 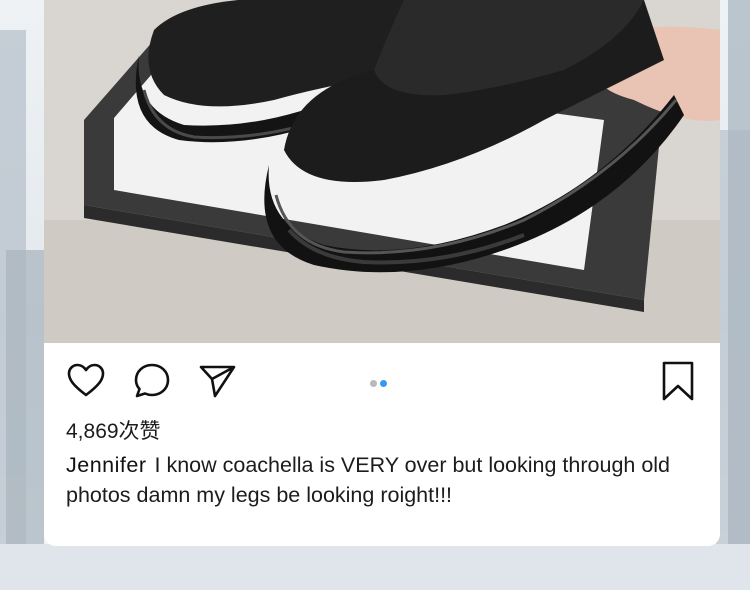 What do you see at coordinates (106, 465) in the screenshot?
I see `caption-username: Jennifer` at bounding box center [106, 465].